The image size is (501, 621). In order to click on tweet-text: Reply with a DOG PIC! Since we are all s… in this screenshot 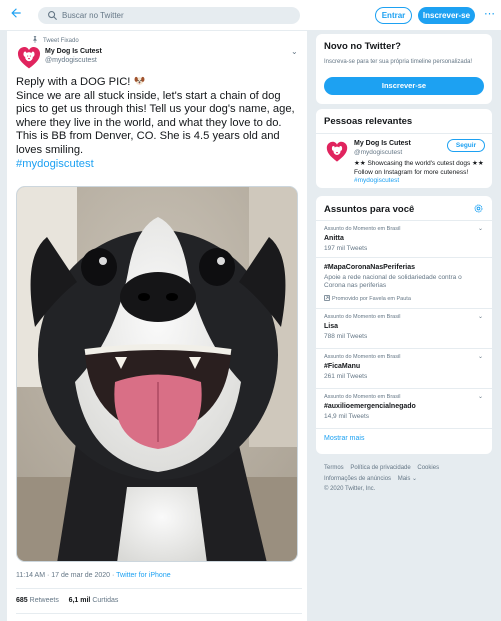, I will do `click(159, 123)`.